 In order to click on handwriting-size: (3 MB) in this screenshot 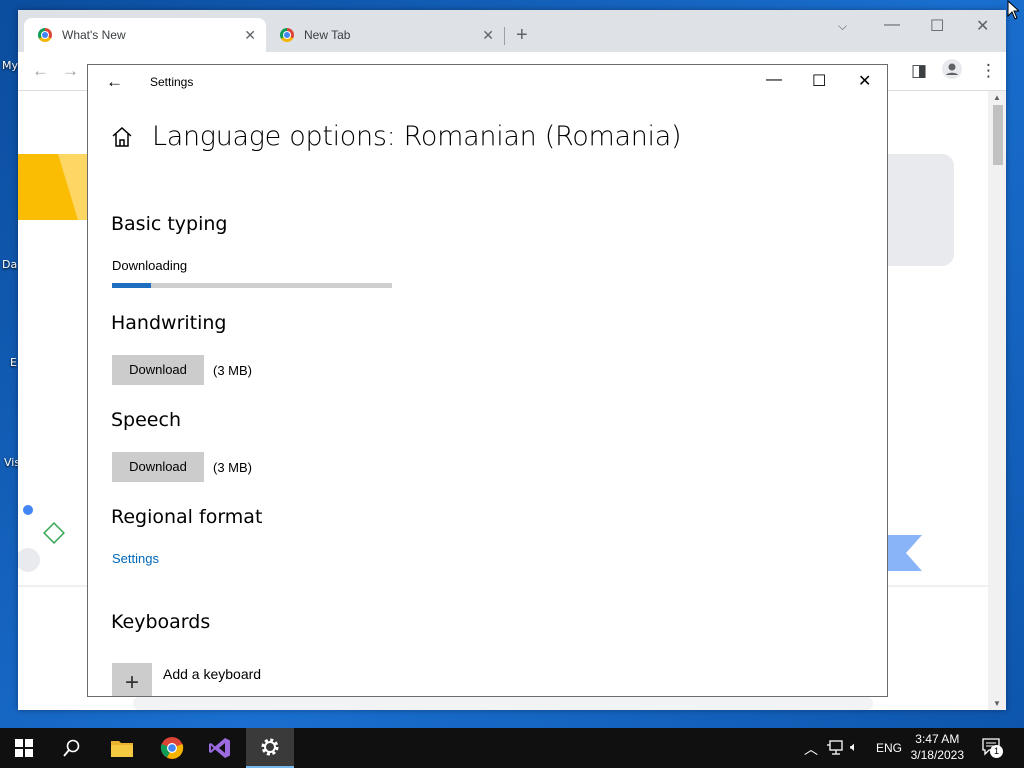, I will do `click(232, 370)`.